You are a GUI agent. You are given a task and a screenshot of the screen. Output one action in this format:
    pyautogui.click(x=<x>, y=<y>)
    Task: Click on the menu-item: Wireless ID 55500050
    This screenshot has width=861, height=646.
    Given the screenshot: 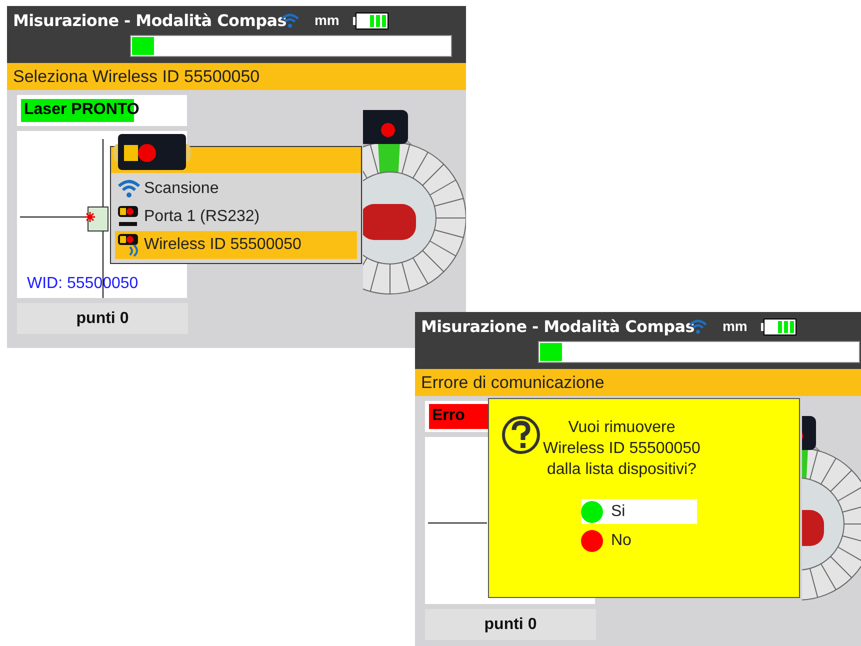 What is the action you would take?
    pyautogui.click(x=236, y=245)
    